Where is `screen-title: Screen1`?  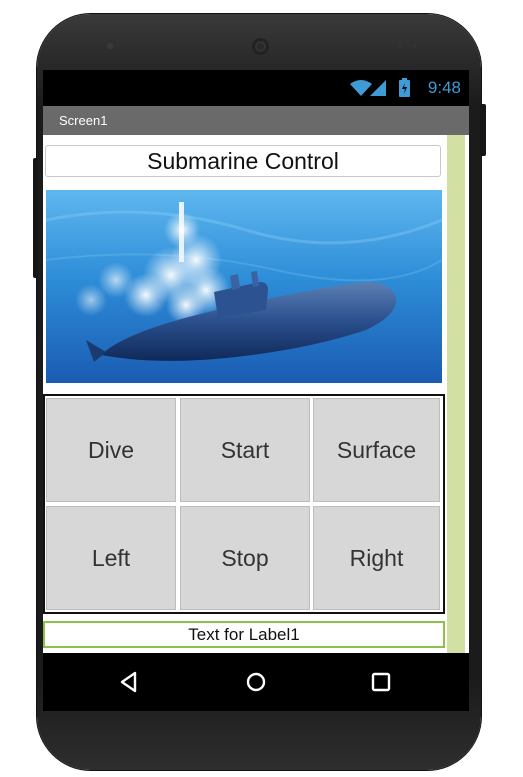
screen-title: Screen1 is located at coordinates (83, 120).